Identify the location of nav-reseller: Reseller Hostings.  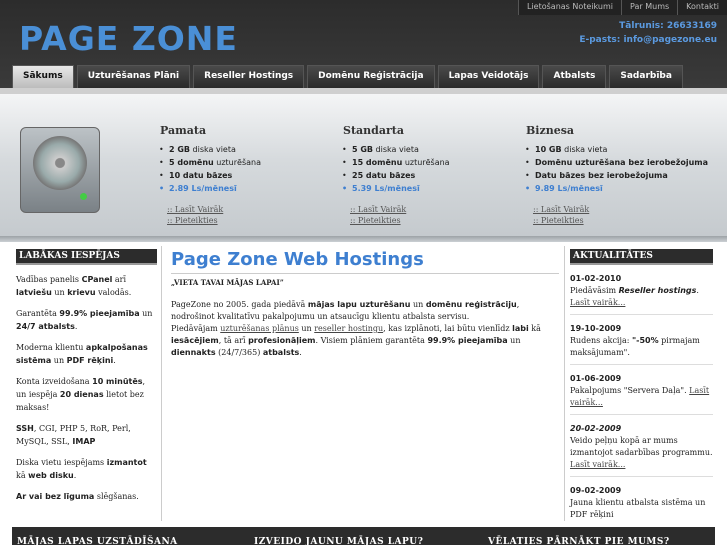
(249, 76).